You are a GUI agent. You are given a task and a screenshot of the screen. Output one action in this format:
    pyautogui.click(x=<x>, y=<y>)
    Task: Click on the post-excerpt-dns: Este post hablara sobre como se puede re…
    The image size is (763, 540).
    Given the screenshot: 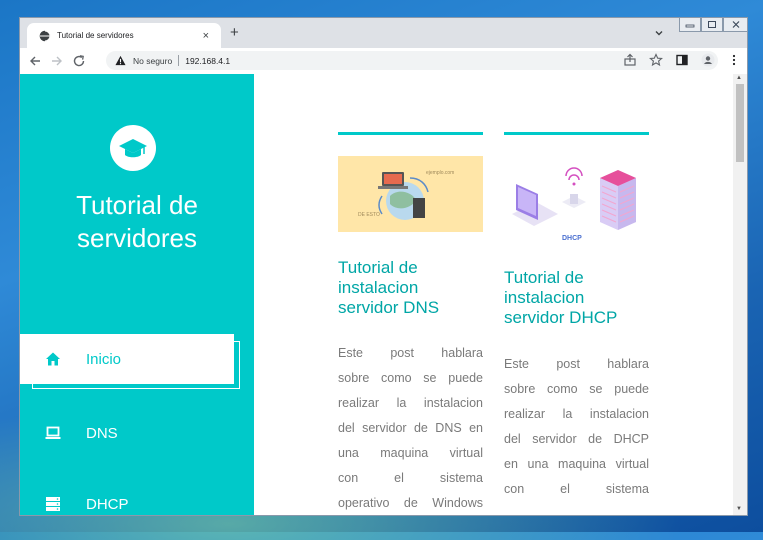 What is the action you would take?
    pyautogui.click(x=410, y=428)
    